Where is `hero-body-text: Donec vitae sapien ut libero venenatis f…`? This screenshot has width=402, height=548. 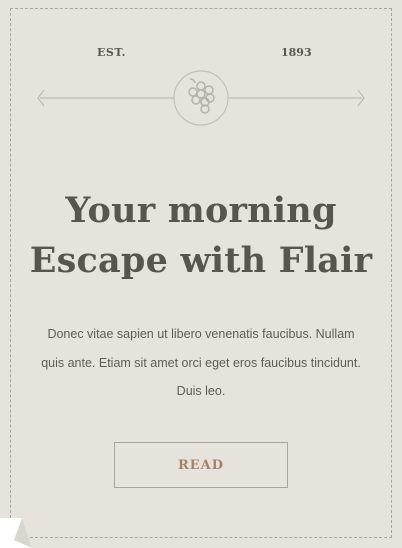
hero-body-text: Donec vitae sapien ut libero venenatis f… is located at coordinates (201, 362).